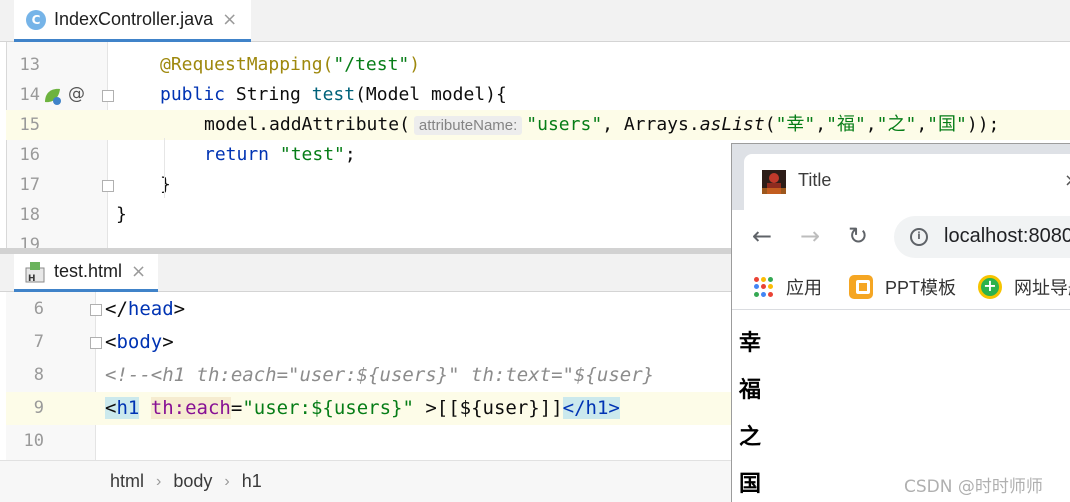 Image resolution: width=1070 pixels, height=502 pixels. I want to click on forward-arrow-icon: →, so click(810, 236).